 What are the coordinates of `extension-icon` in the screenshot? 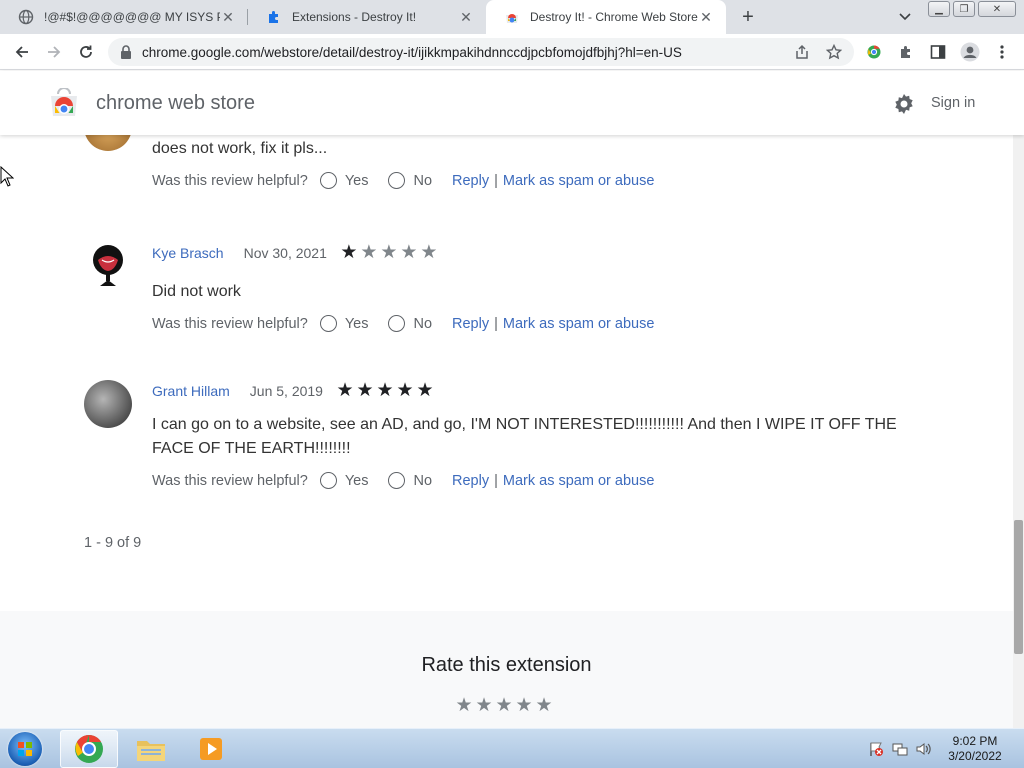 It's located at (874, 52).